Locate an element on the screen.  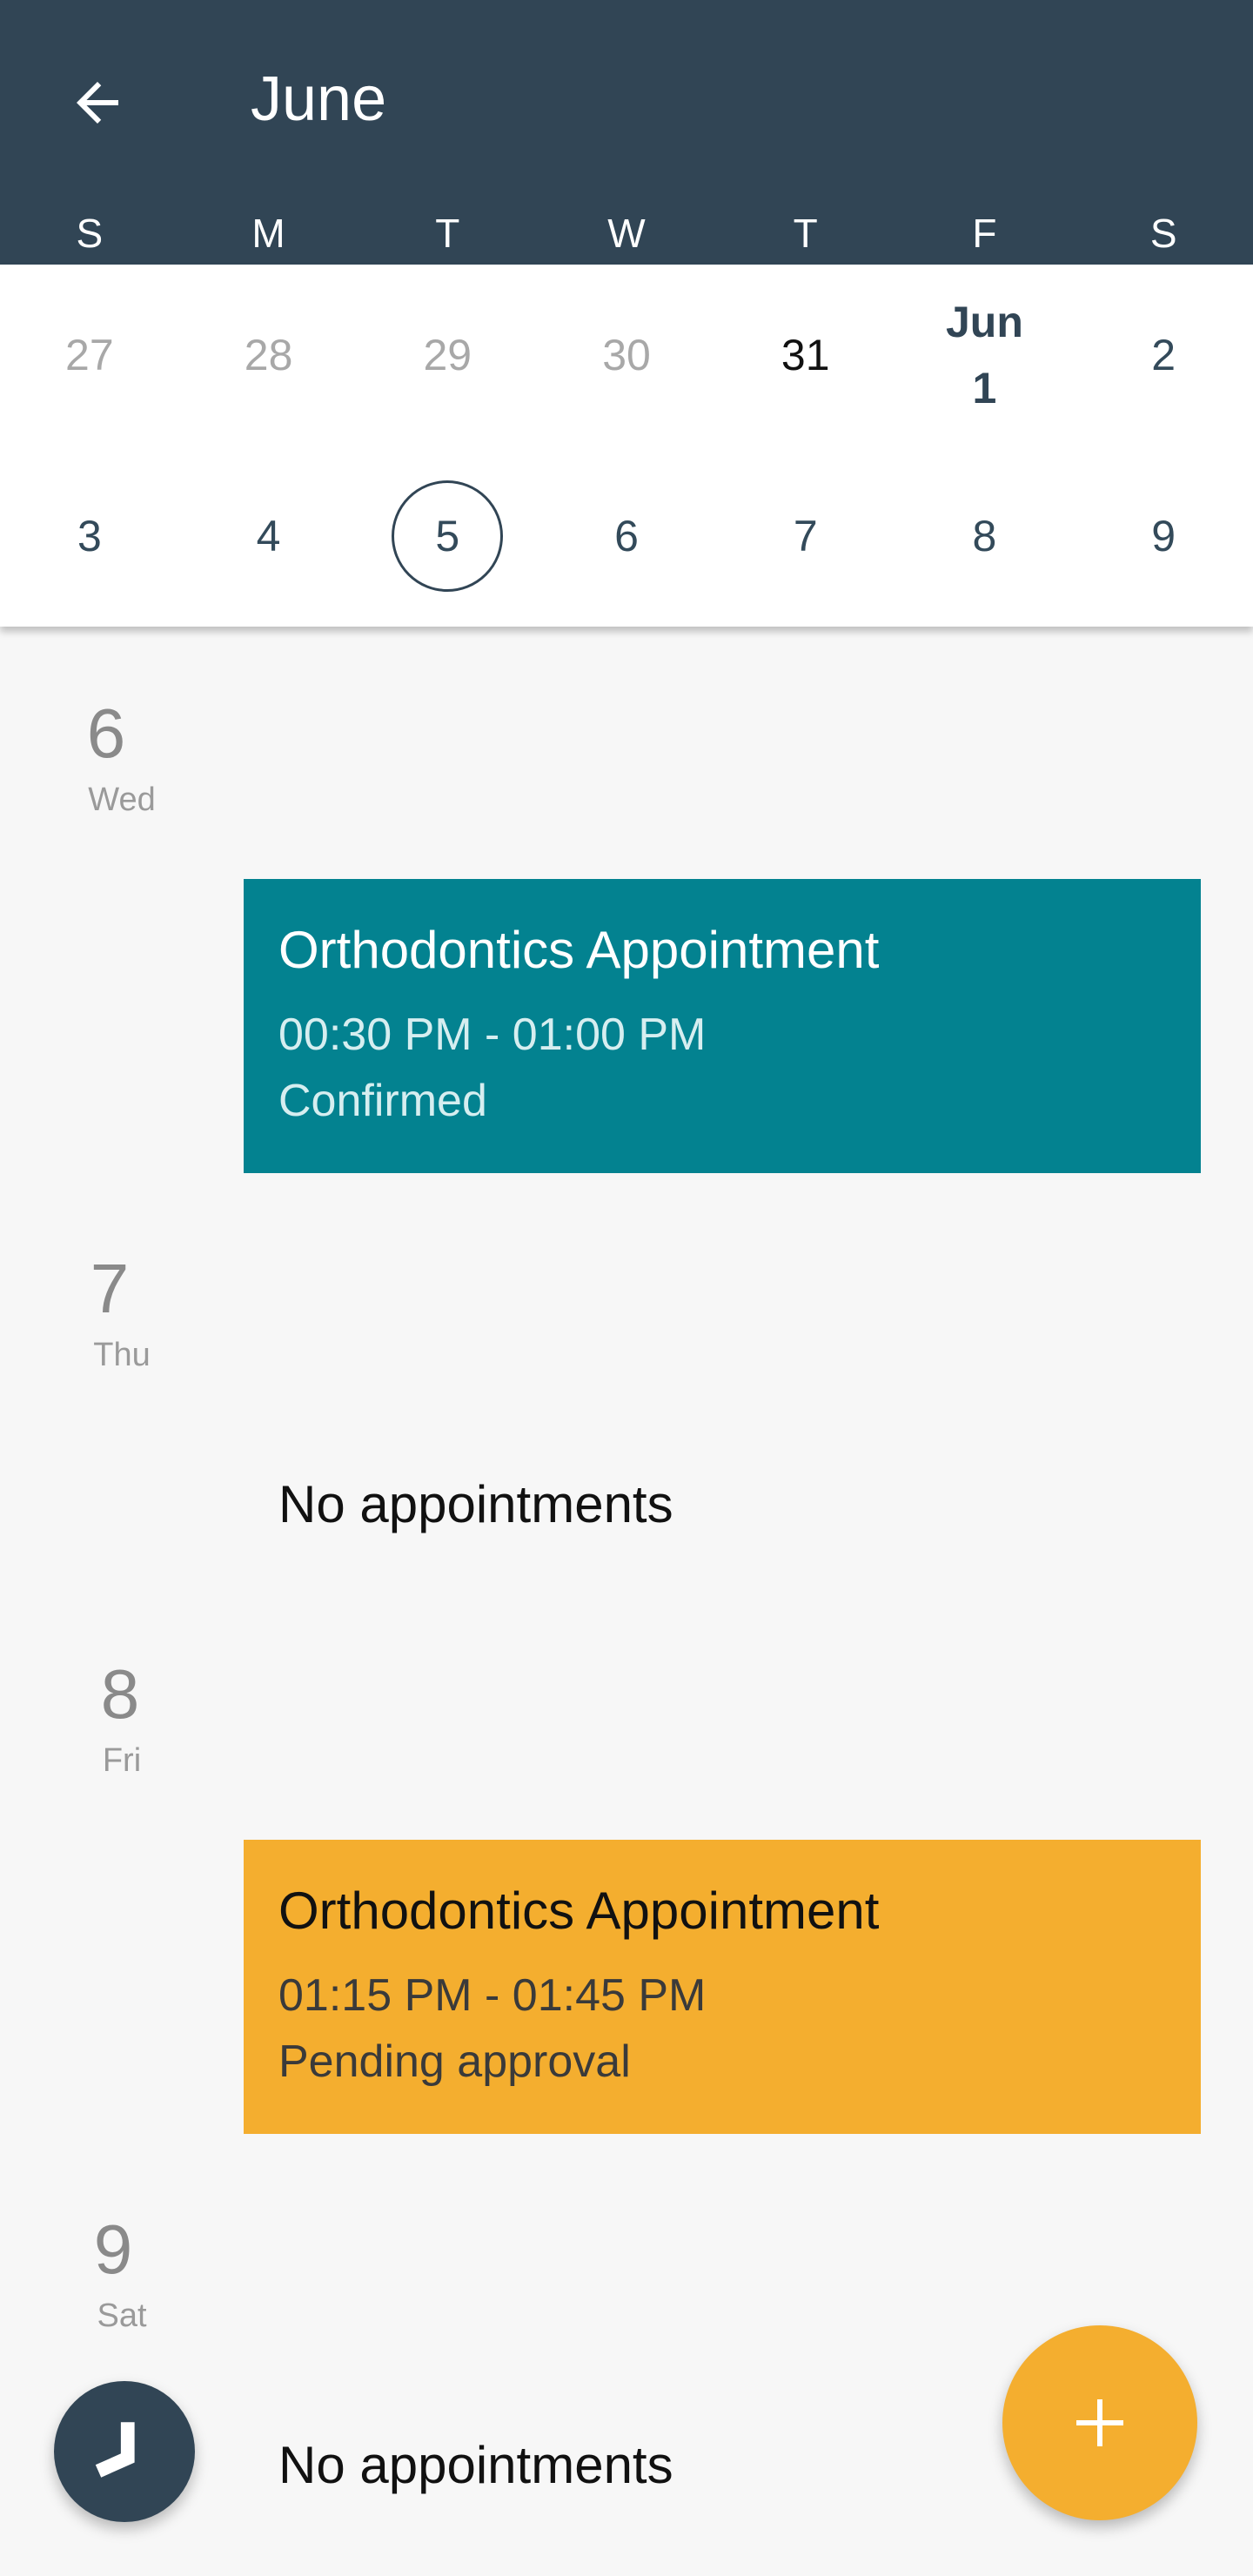
calendar-day: 9 is located at coordinates (1163, 536).